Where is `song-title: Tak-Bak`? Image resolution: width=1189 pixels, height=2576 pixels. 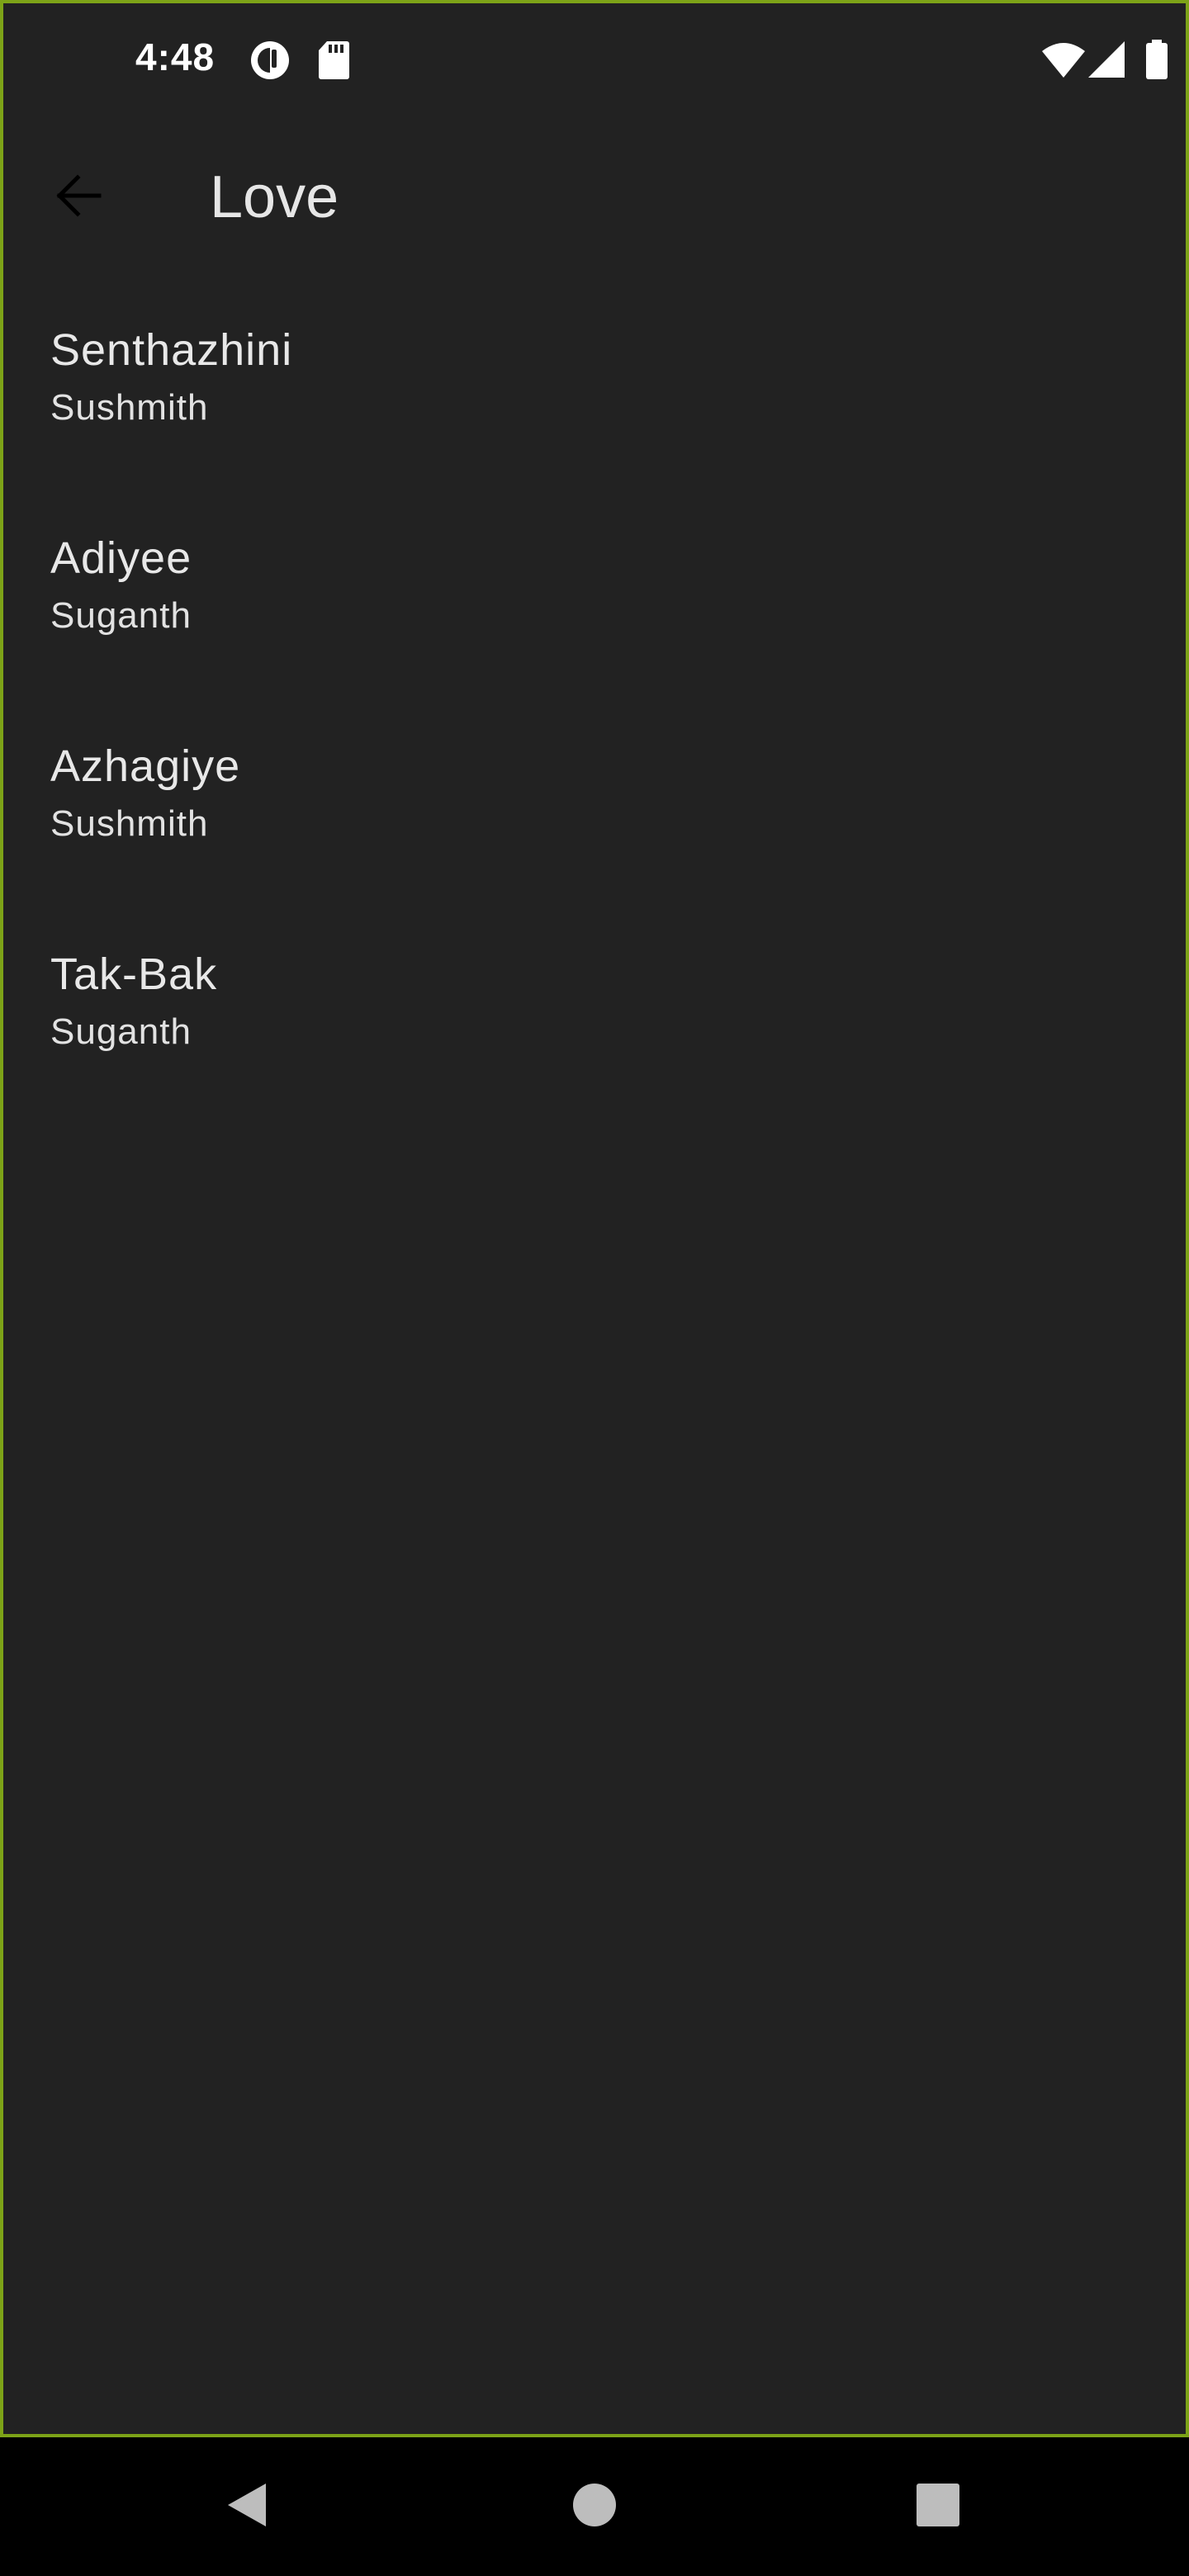
song-title: Tak-Bak is located at coordinates (134, 974).